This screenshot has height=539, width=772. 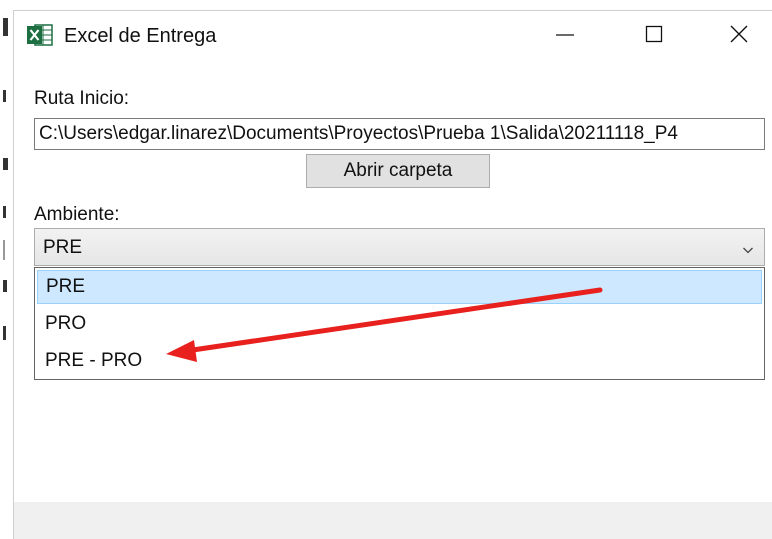 I want to click on window-footer, so click(x=393, y=520).